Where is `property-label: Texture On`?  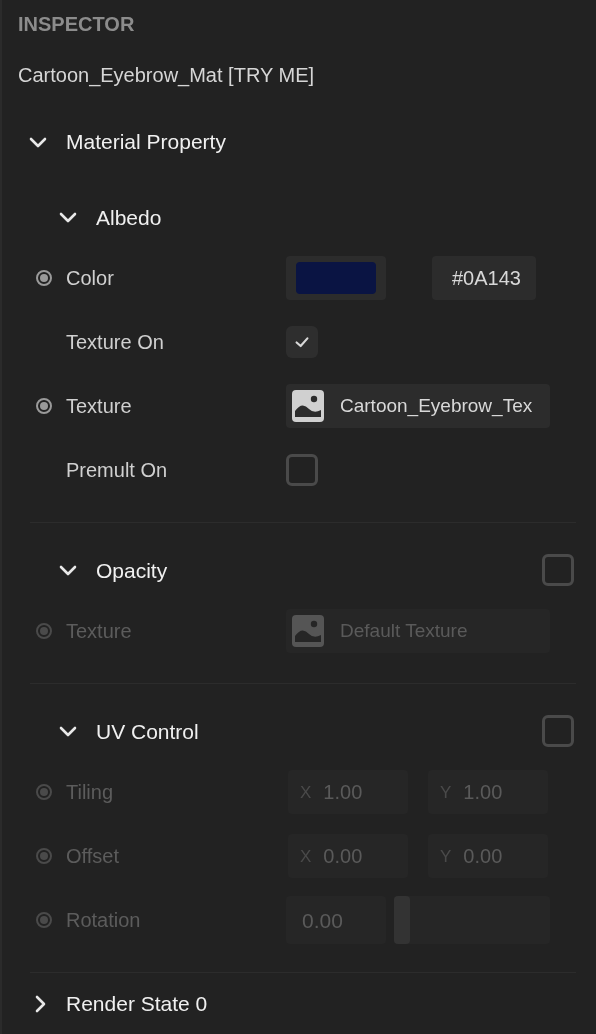
property-label: Texture On is located at coordinates (115, 343).